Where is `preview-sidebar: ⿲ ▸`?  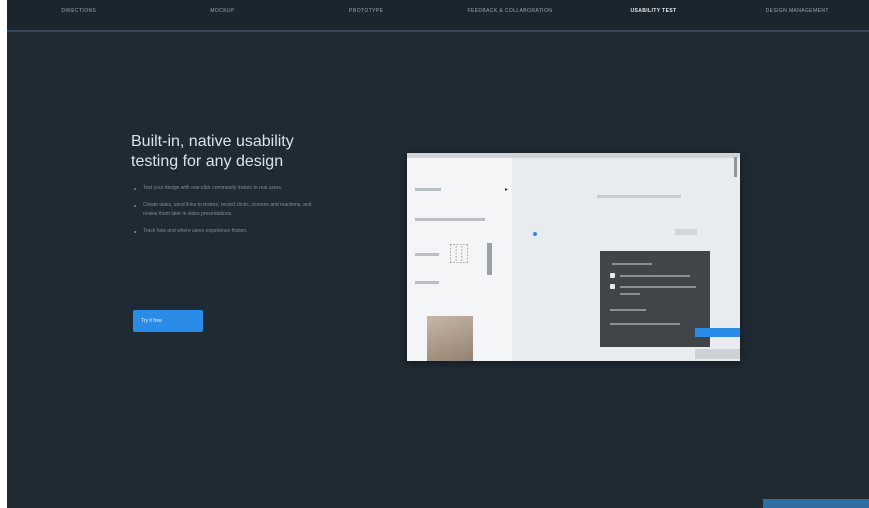 preview-sidebar: ⿲ ▸ is located at coordinates (459, 259).